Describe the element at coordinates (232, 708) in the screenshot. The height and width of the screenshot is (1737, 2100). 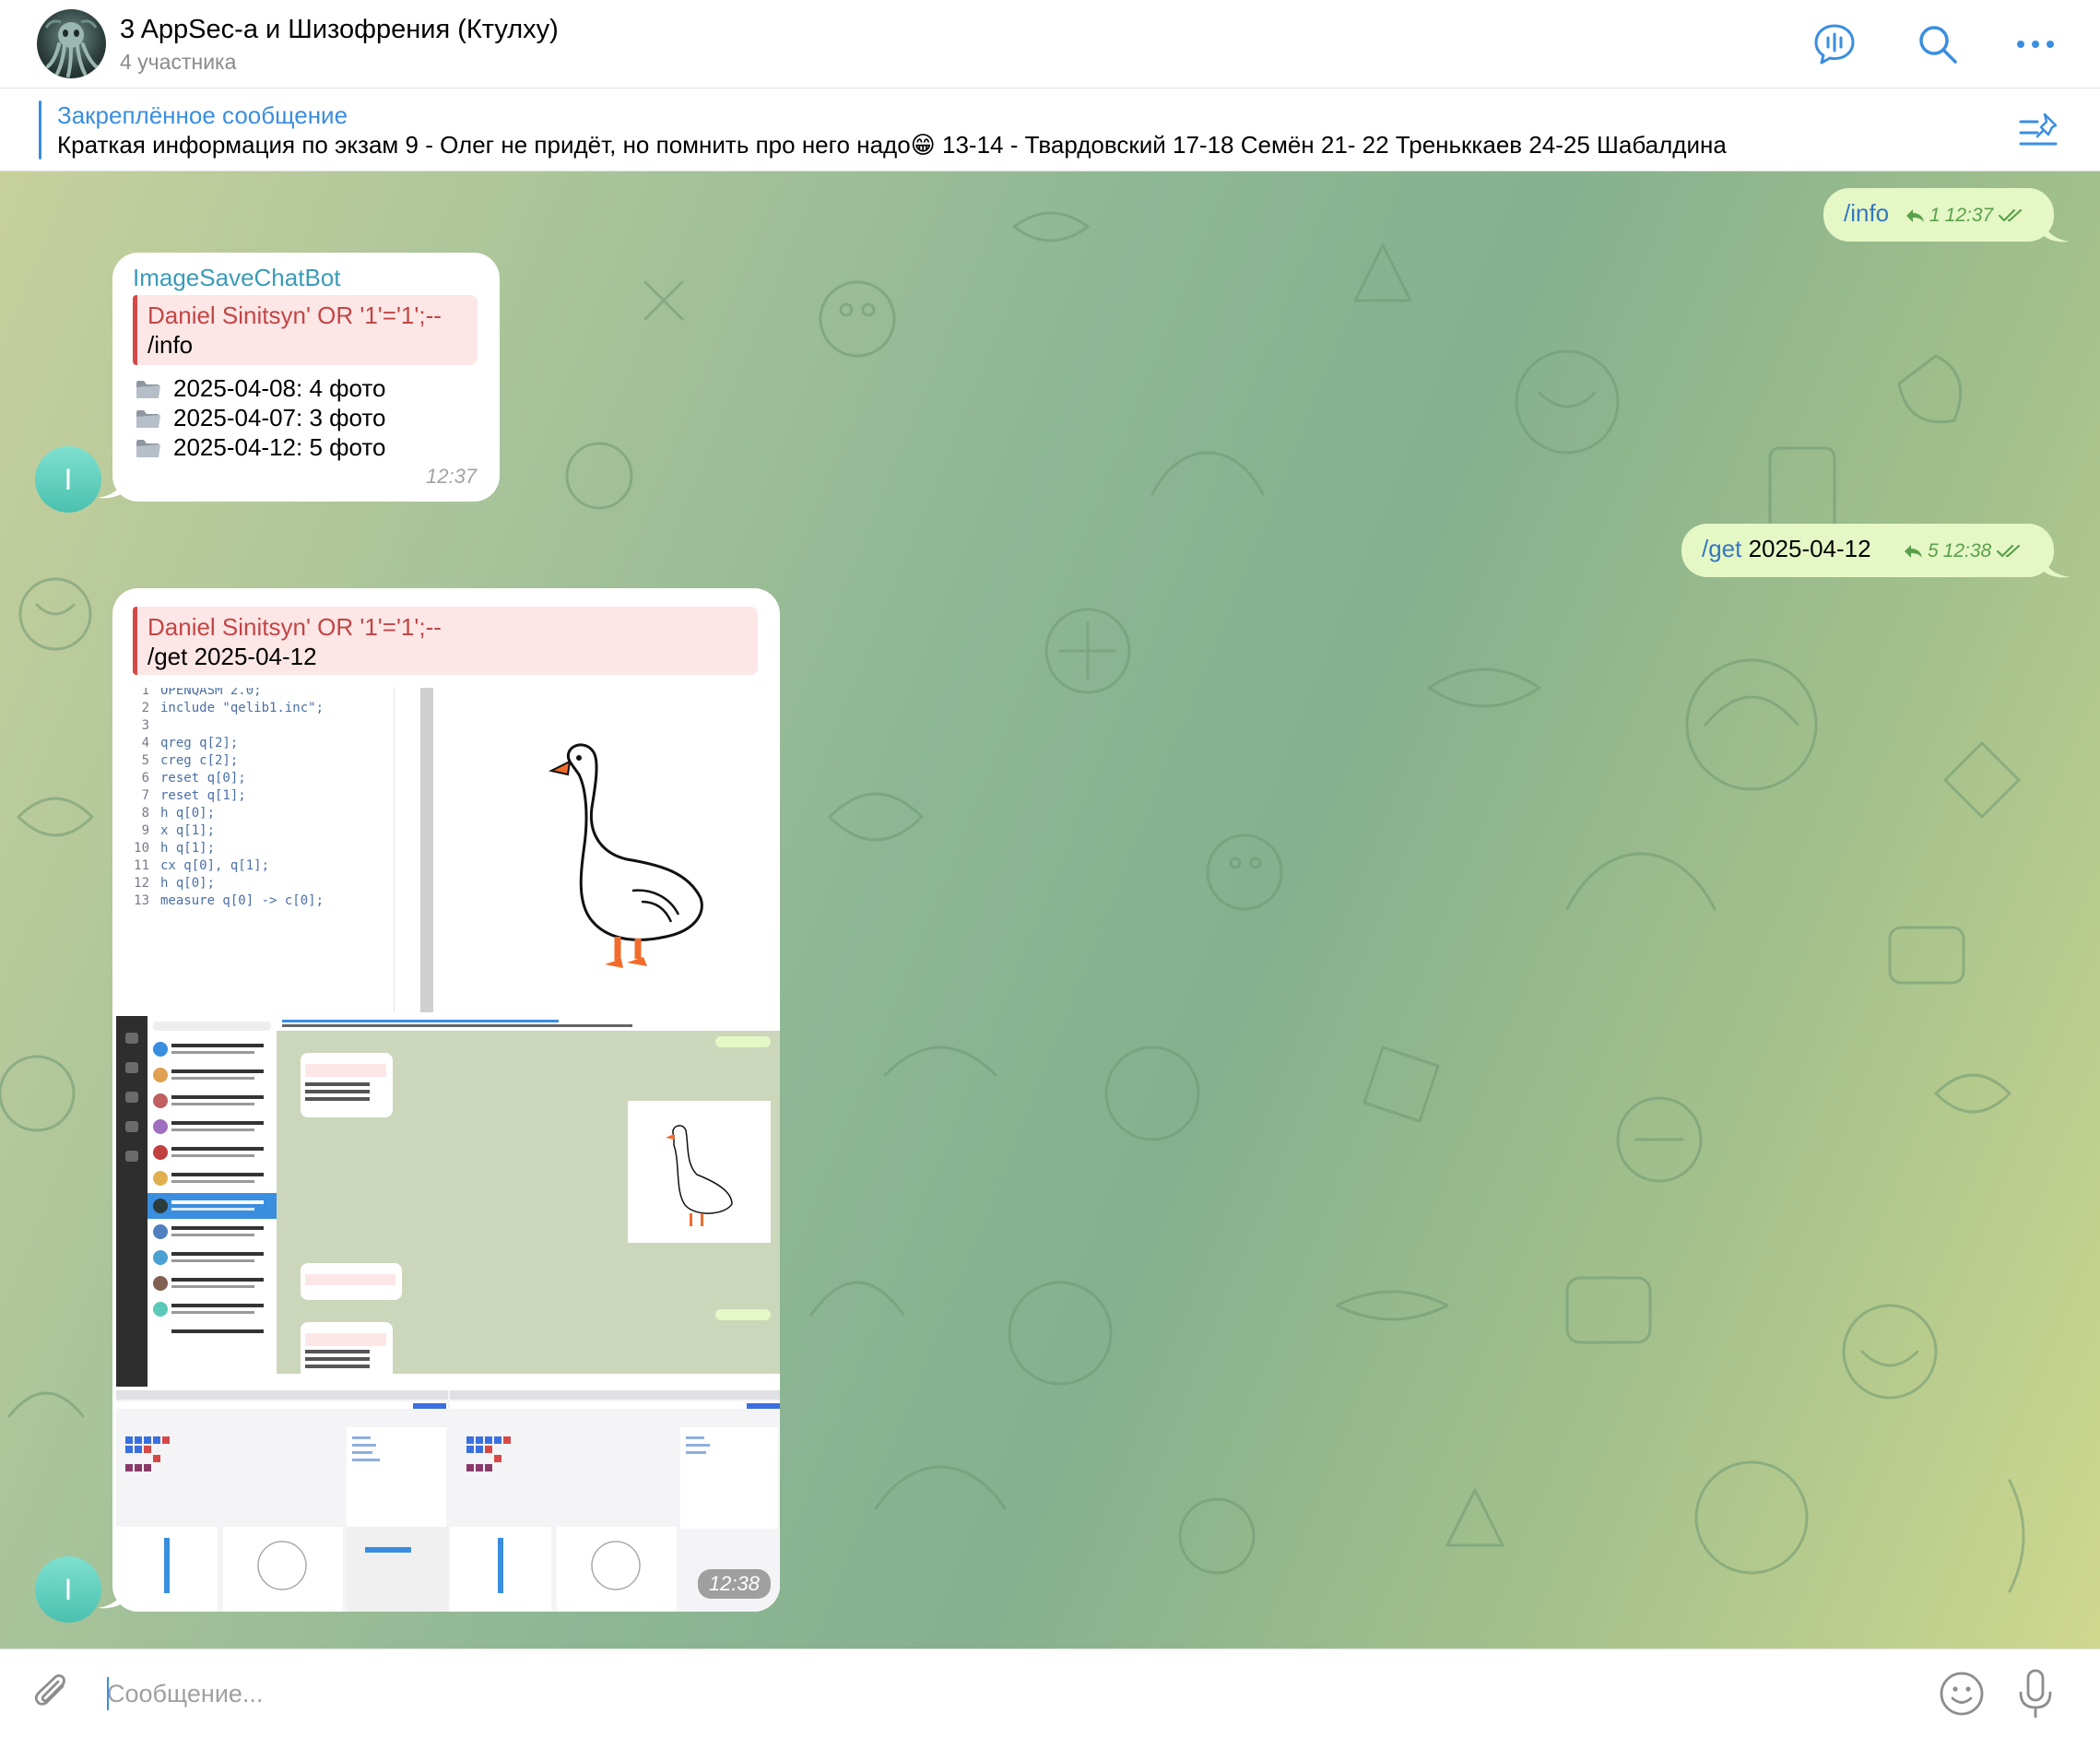
I see `code-line: 2 include "qelib1.inc";` at that location.